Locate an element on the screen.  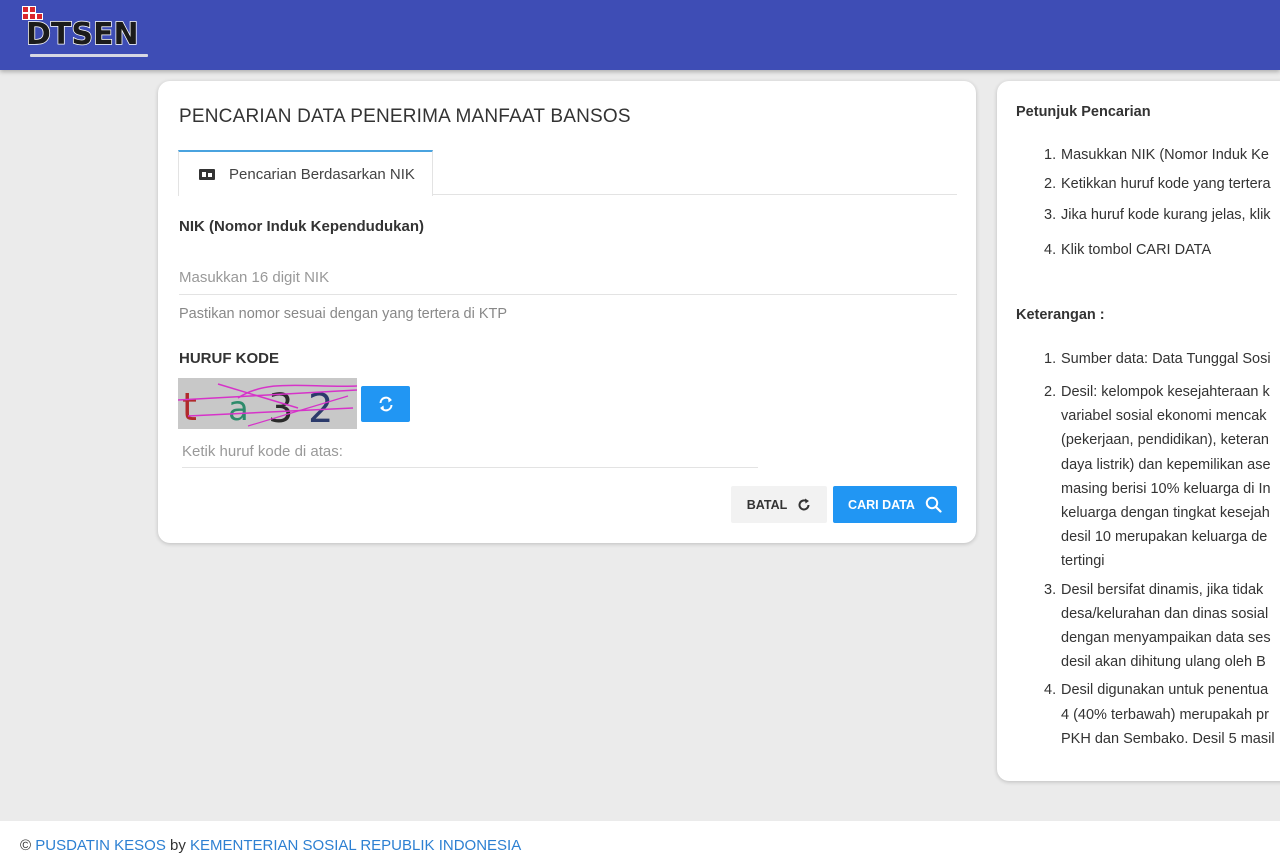
refresh-captcha-button is located at coordinates (385, 404).